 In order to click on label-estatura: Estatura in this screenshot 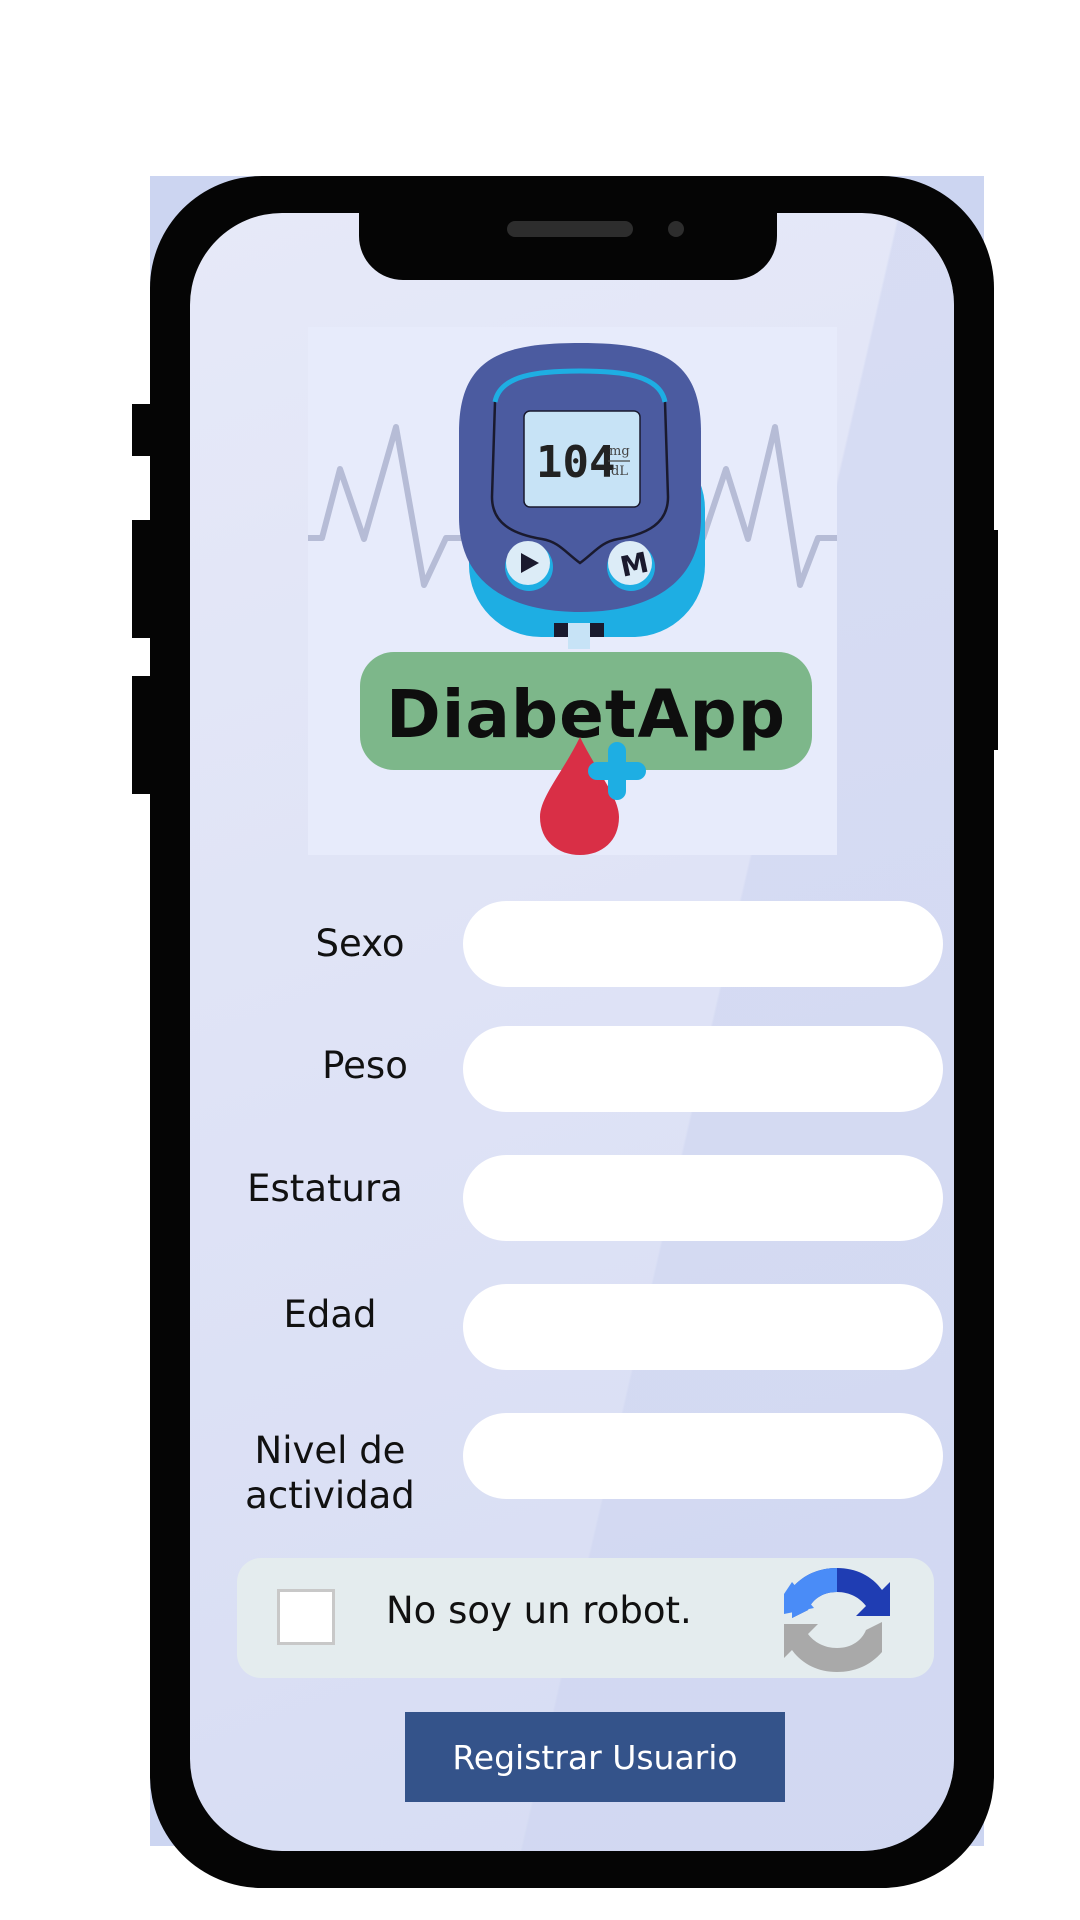, I will do `click(325, 1188)`.